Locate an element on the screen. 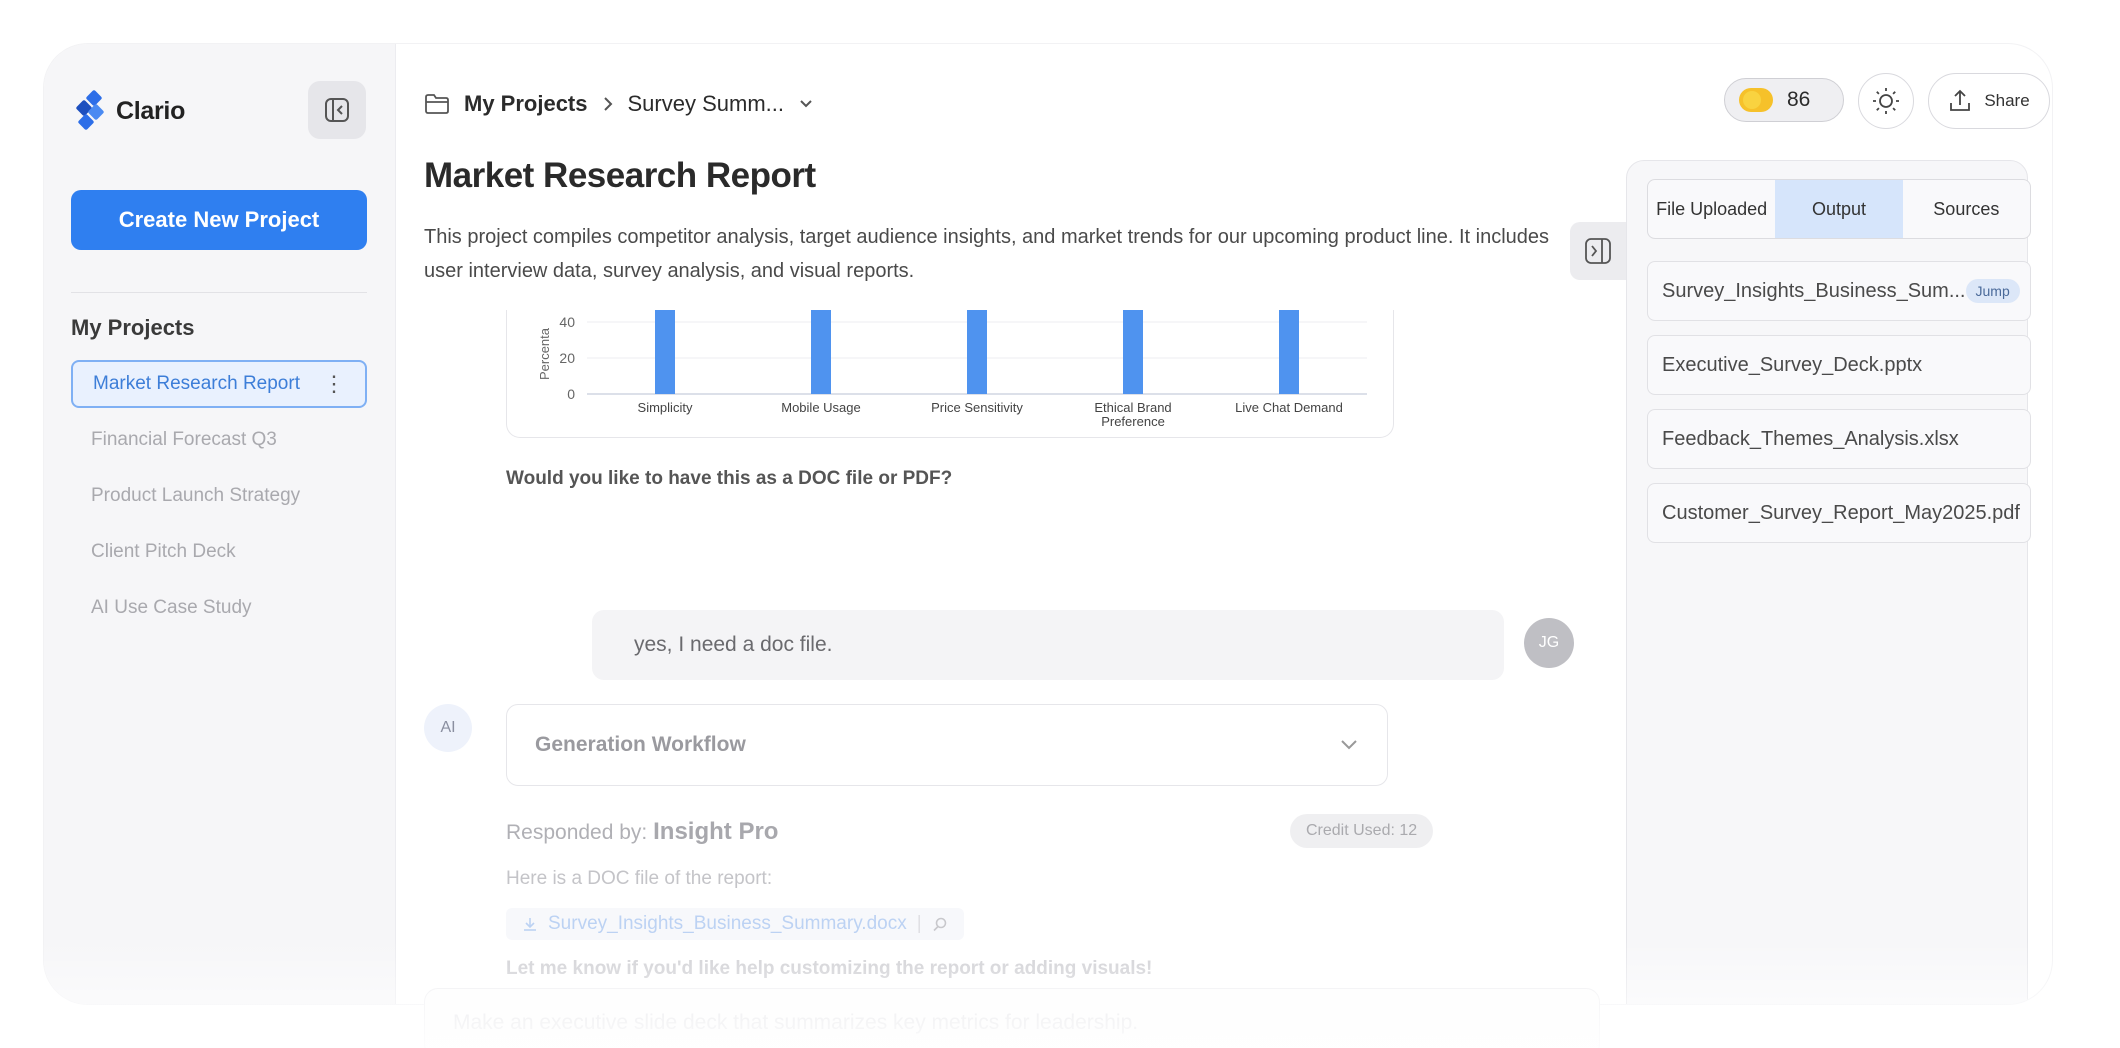 This screenshot has height=1048, width=2120. app-name: Clario is located at coordinates (151, 110).